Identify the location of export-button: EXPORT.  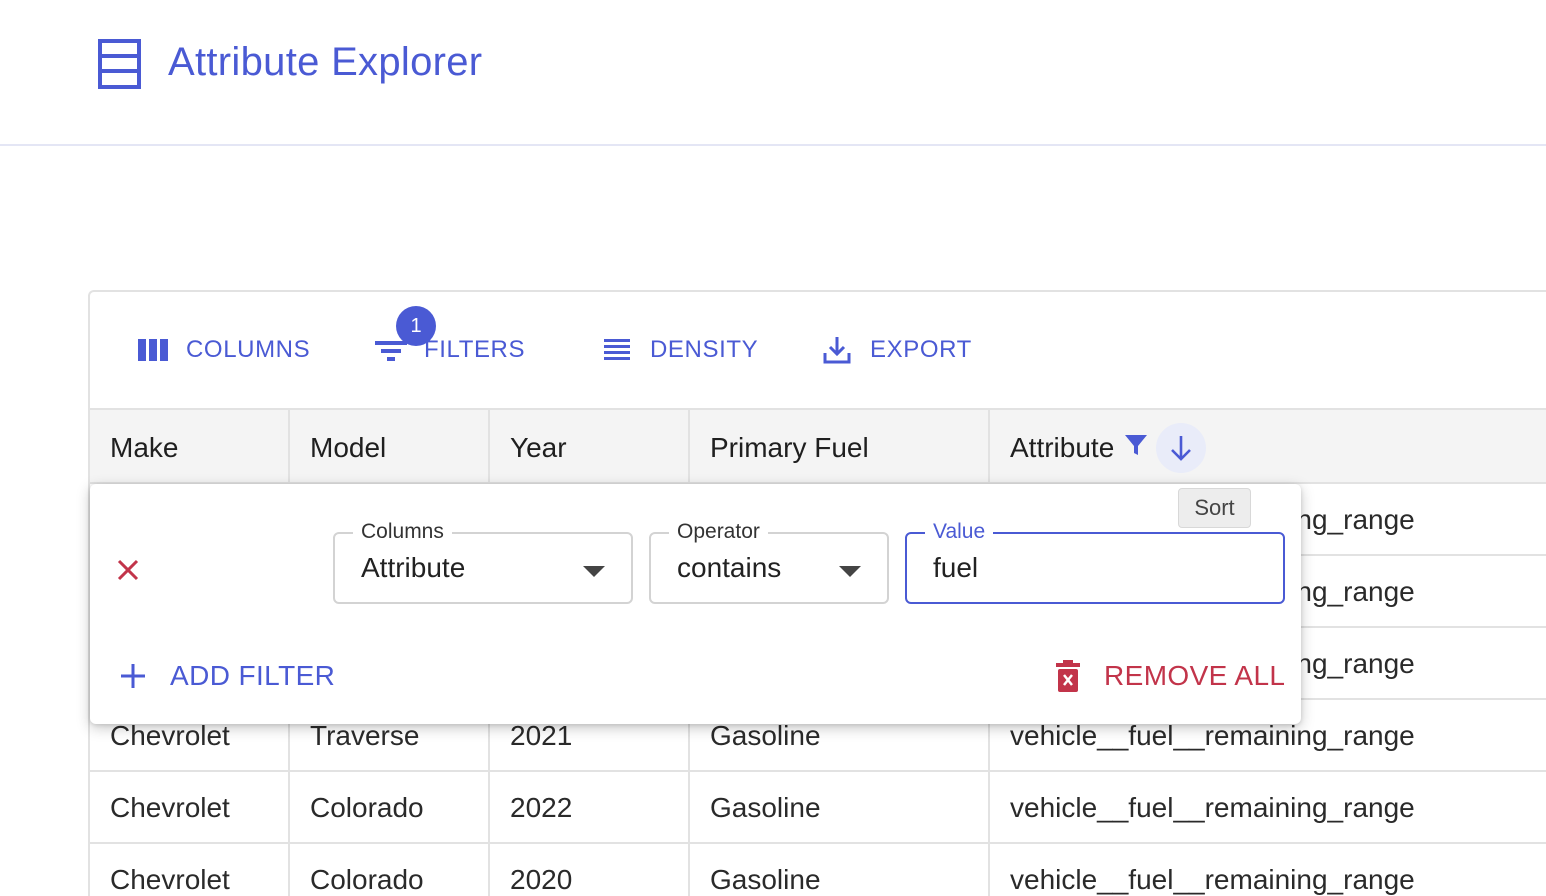
(896, 350).